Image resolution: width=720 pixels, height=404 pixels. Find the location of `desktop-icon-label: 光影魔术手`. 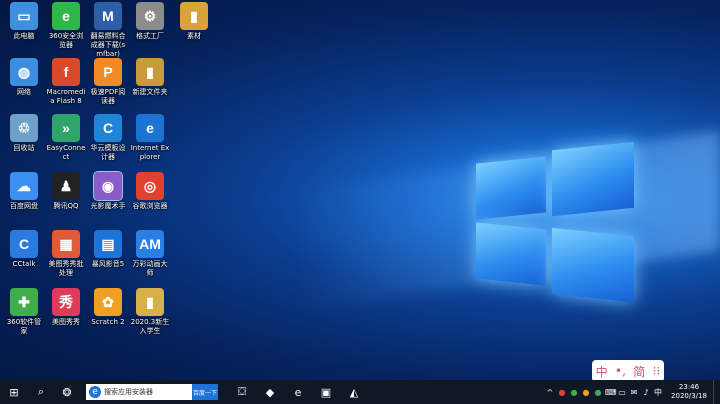

desktop-icon-label: 光影魔术手 is located at coordinates (108, 206).